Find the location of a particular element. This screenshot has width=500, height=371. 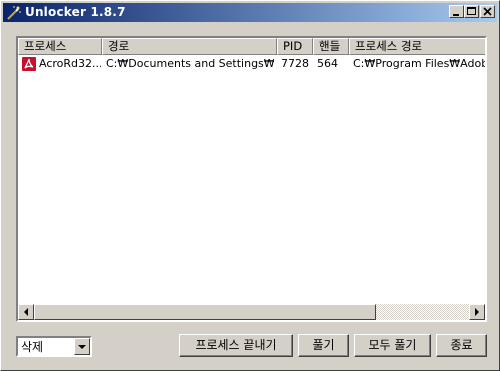

horizontal-scrollbar is located at coordinates (251, 312).